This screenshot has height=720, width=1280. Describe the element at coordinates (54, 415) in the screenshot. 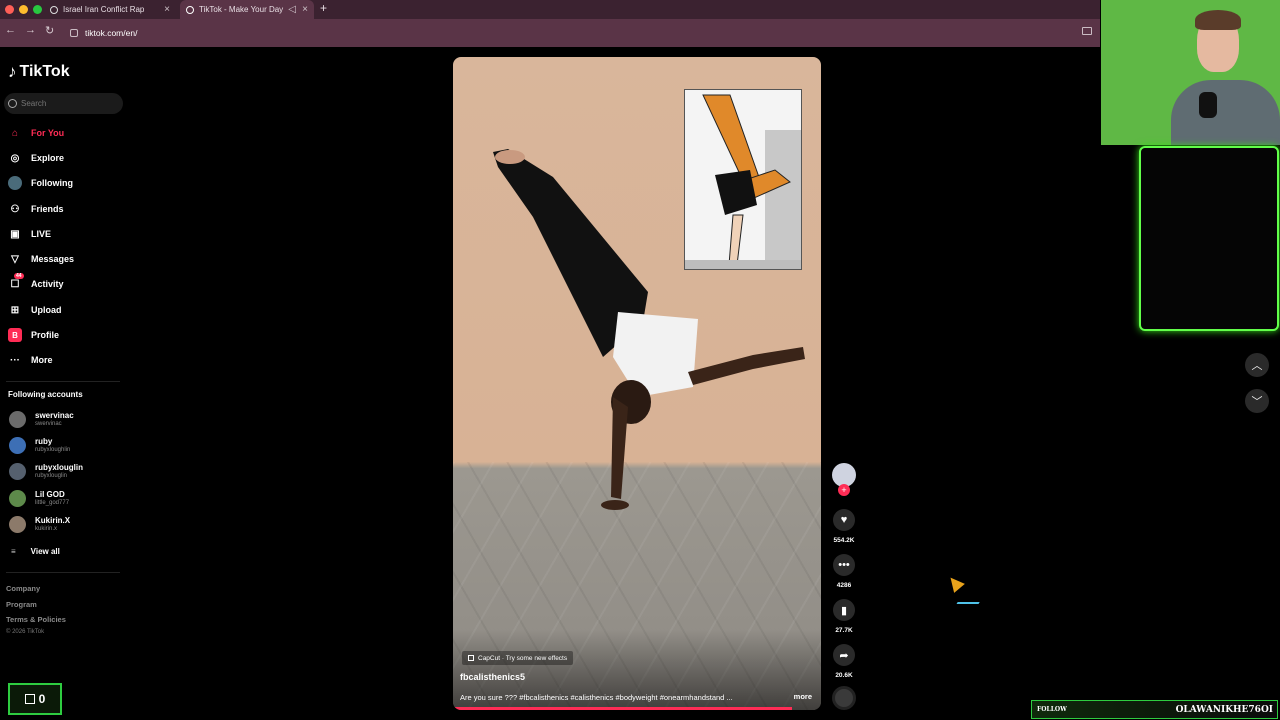

I see `account-name: swervinac` at that location.